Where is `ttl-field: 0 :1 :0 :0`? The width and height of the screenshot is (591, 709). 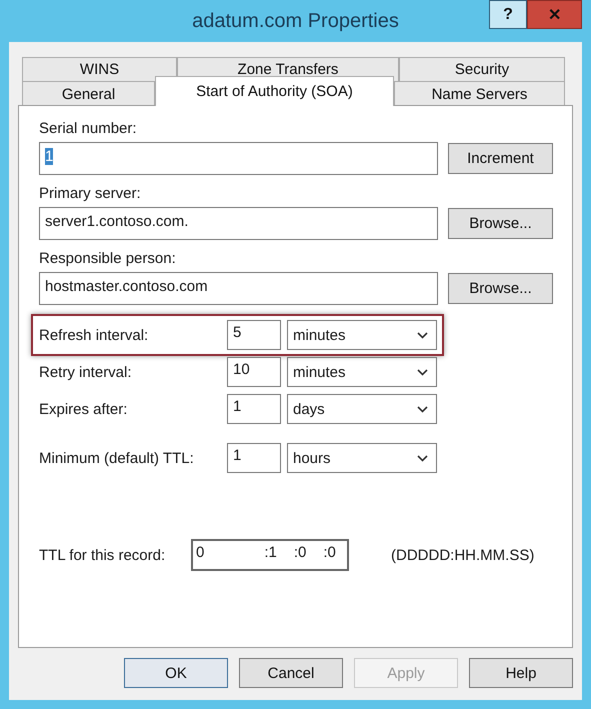
ttl-field: 0 :1 :0 :0 is located at coordinates (270, 555).